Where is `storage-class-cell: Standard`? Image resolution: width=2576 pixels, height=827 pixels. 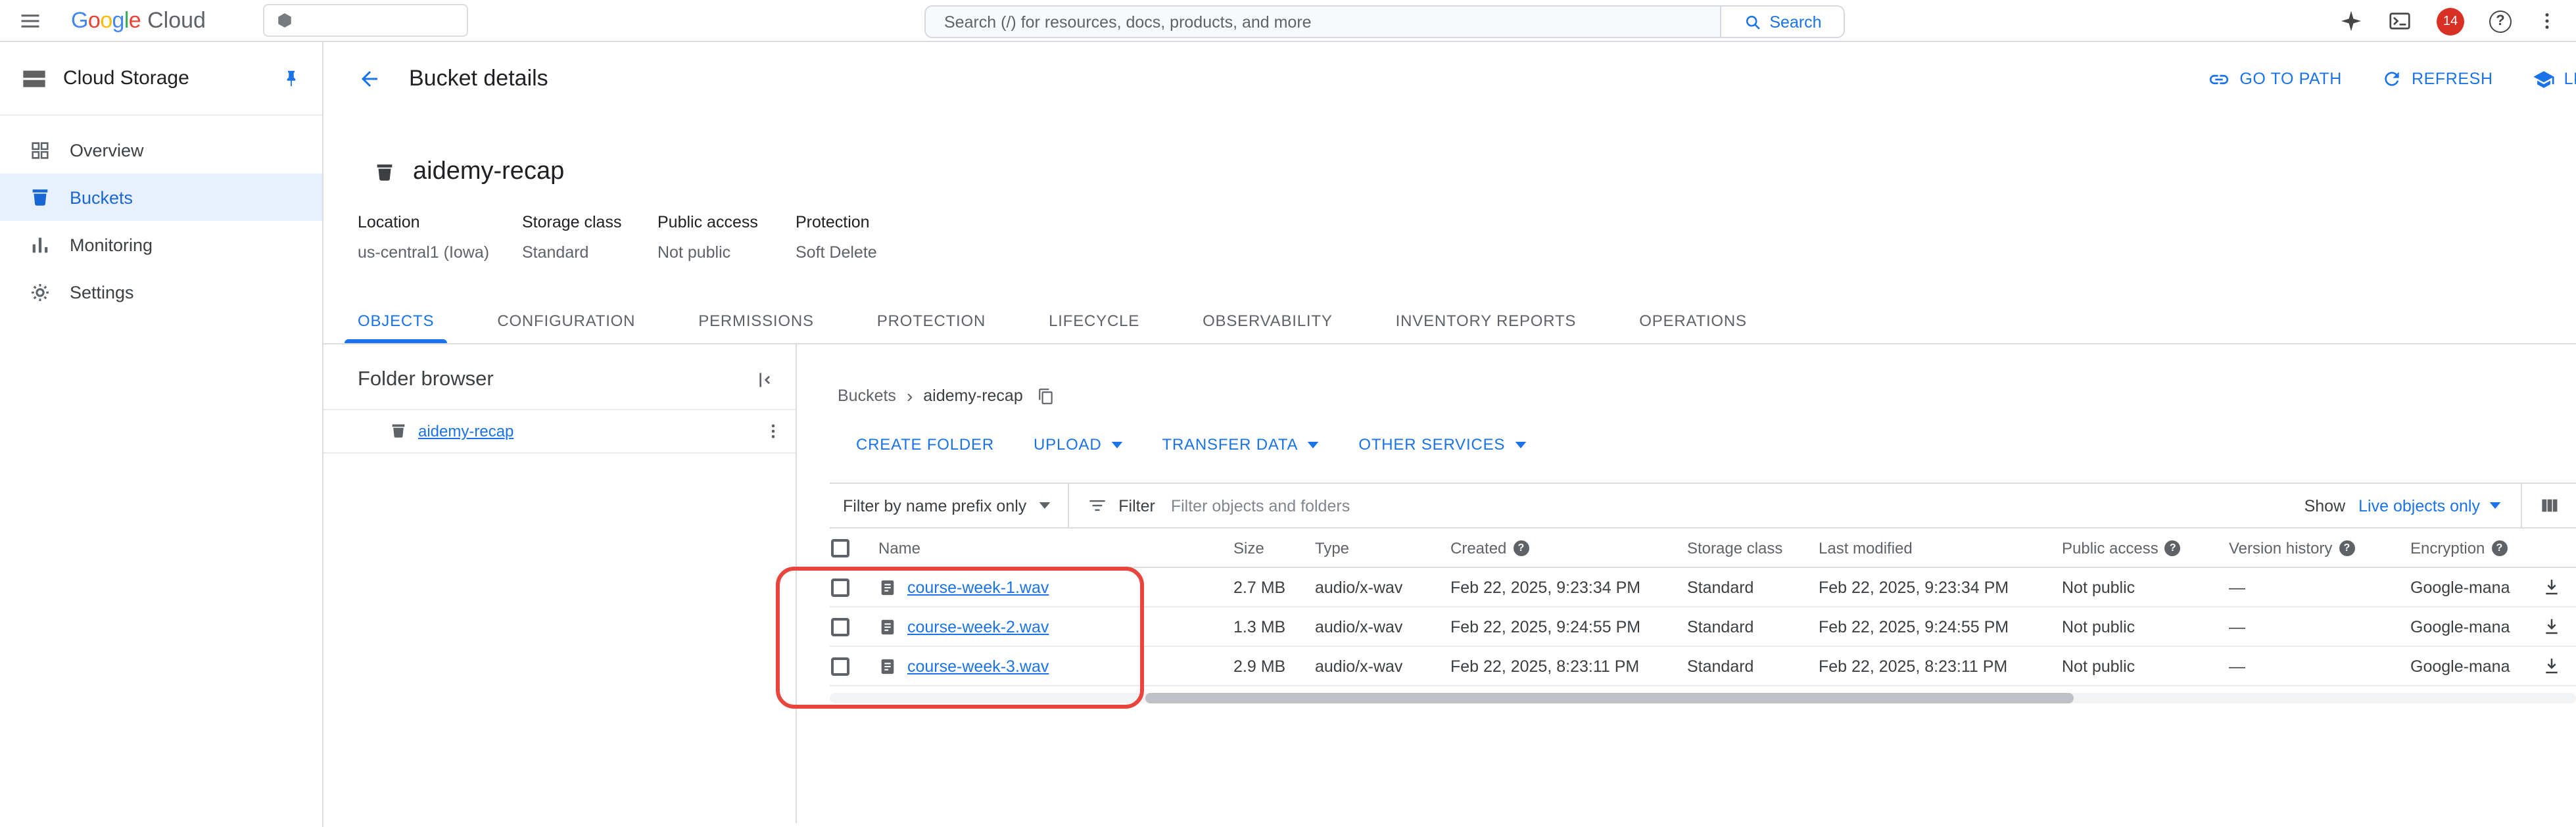 storage-class-cell: Standard is located at coordinates (1720, 666).